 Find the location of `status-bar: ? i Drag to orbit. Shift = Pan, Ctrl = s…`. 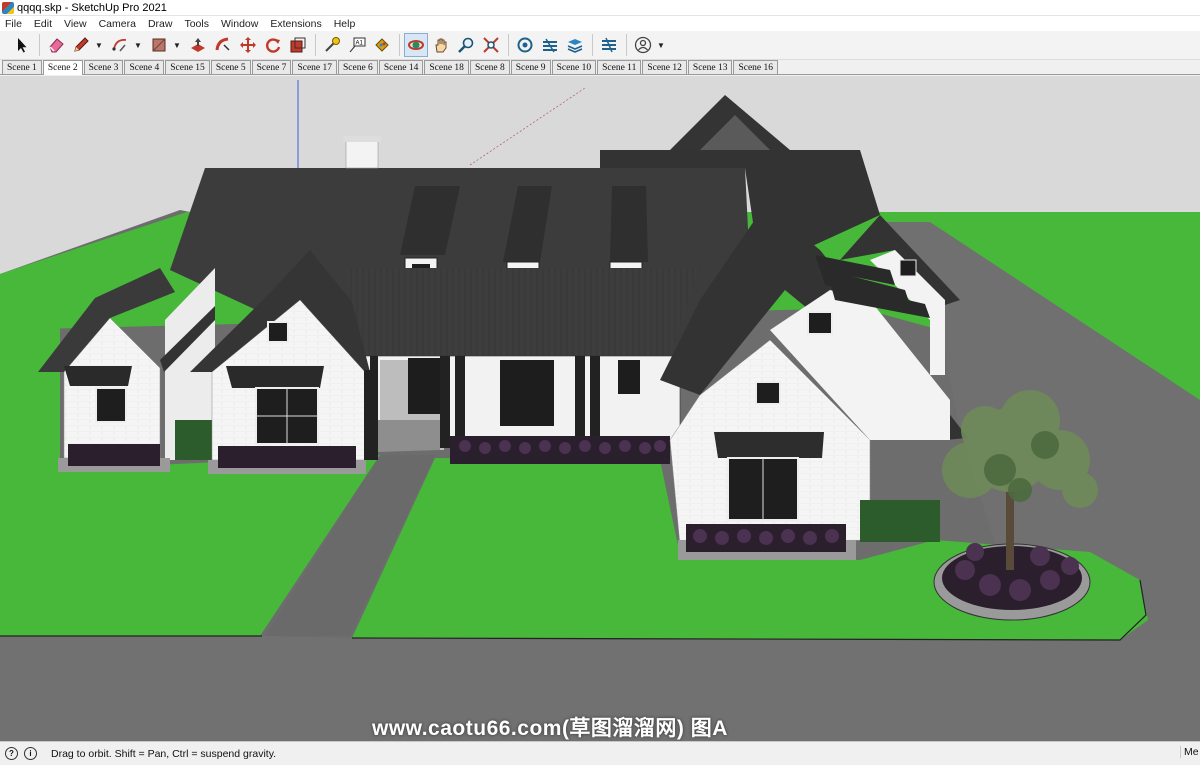

status-bar: ? i Drag to orbit. Shift = Pan, Ctrl = s… is located at coordinates (600, 753).